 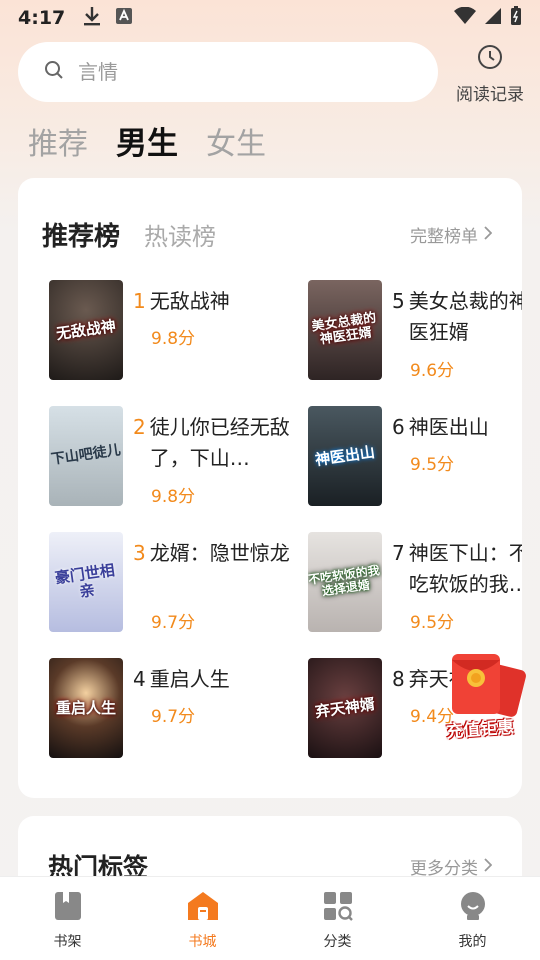 I want to click on rank-number: 7, so click(x=398, y=553).